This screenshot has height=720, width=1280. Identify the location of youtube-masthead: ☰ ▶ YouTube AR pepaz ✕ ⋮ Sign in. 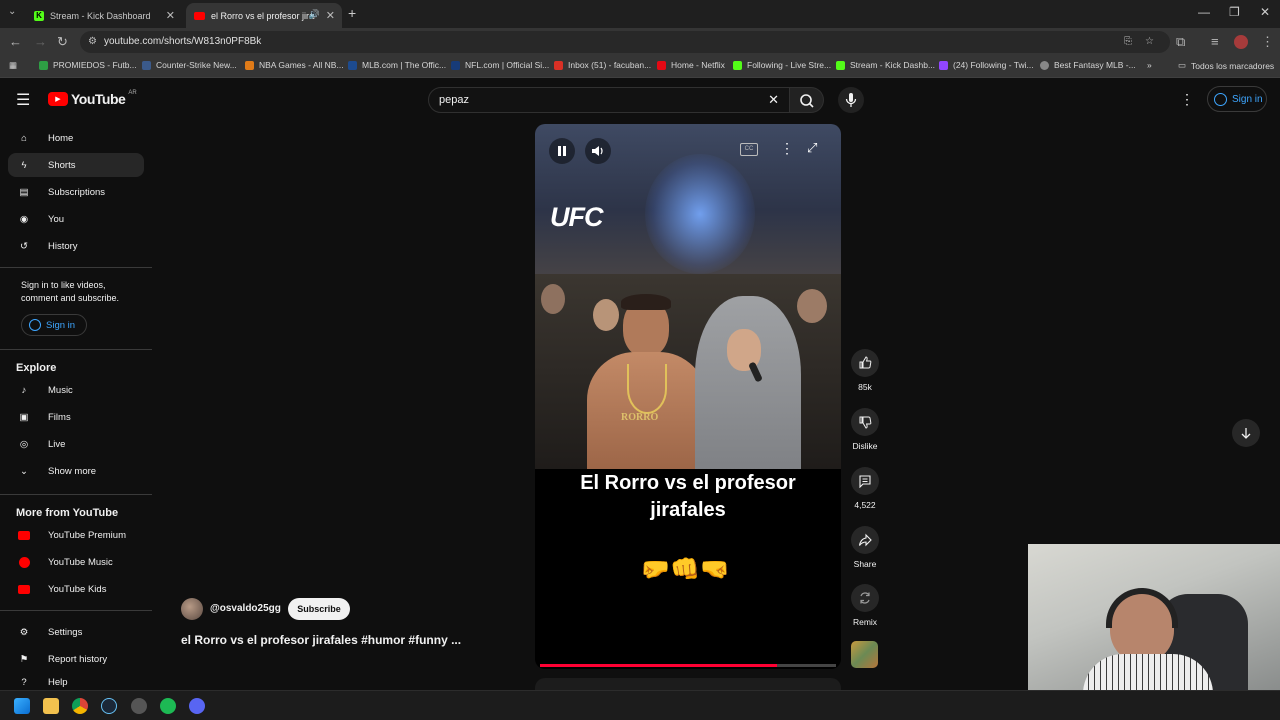
(640, 100).